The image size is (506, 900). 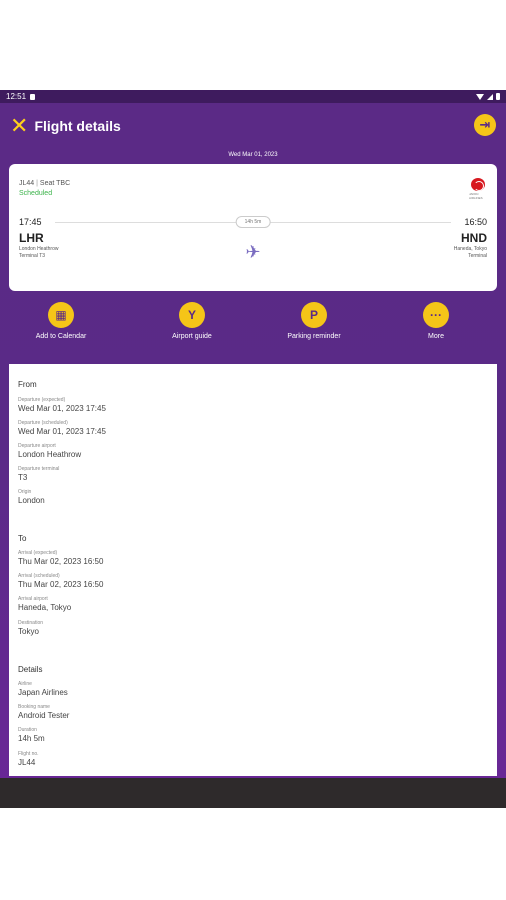 I want to click on departure-airport-info: London Heathrow Terminal T3, so click(x=38, y=253).